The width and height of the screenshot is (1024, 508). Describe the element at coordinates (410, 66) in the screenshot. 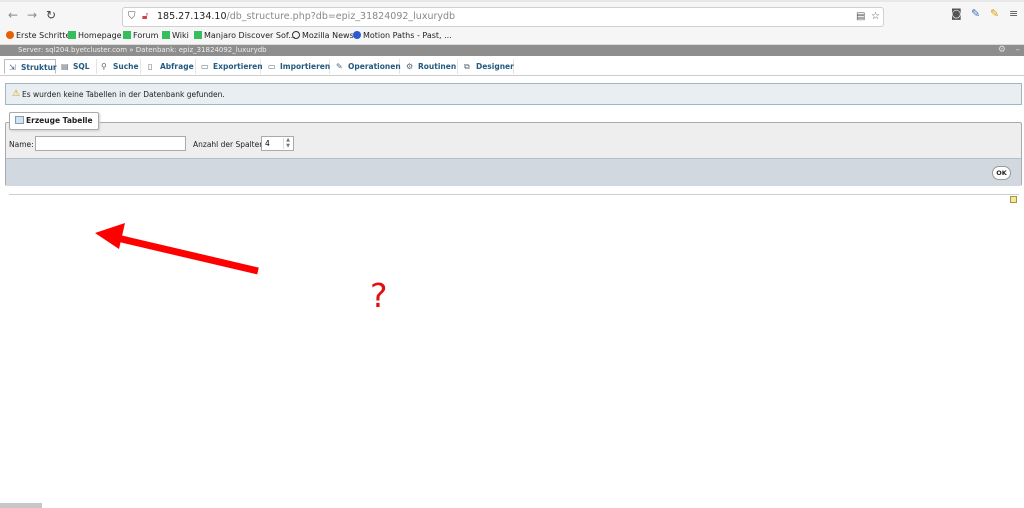

I see `routines-icon: ⚙` at that location.